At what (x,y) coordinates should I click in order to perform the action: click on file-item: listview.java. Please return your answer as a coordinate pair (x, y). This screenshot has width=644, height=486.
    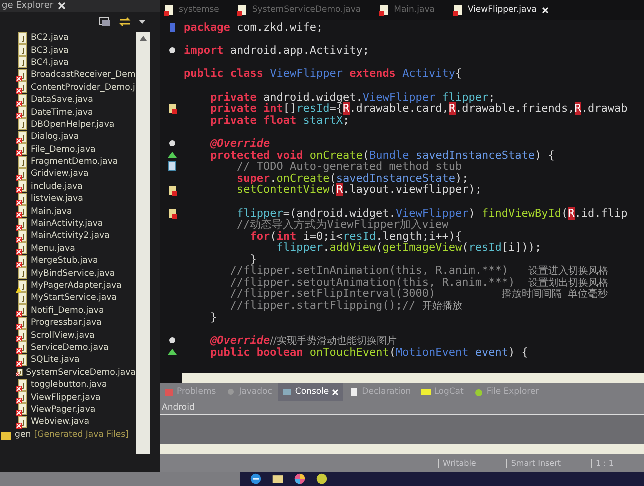
    Looking at the image, I should click on (76, 199).